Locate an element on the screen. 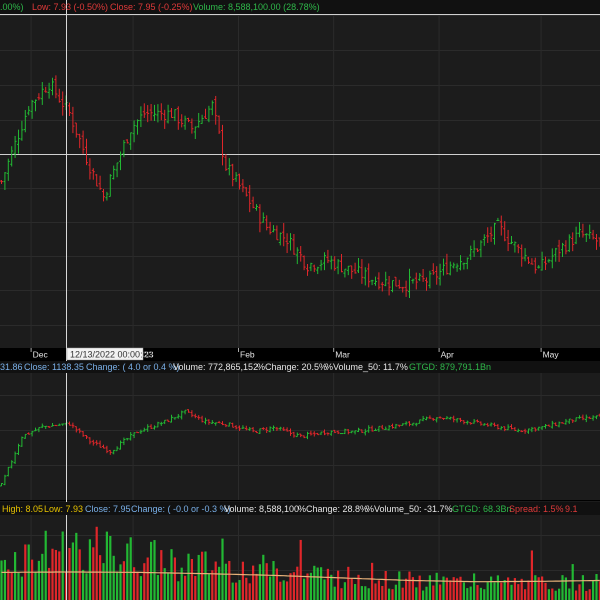  x-tick-label: Dec is located at coordinates (41, 355).